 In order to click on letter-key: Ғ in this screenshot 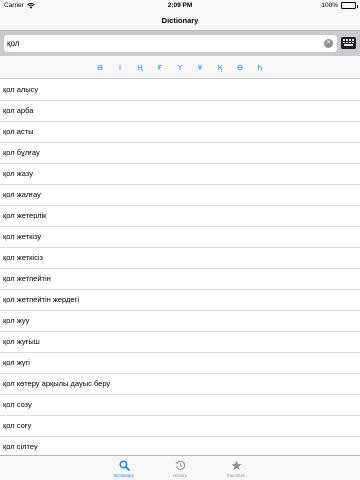, I will do `click(160, 67)`.